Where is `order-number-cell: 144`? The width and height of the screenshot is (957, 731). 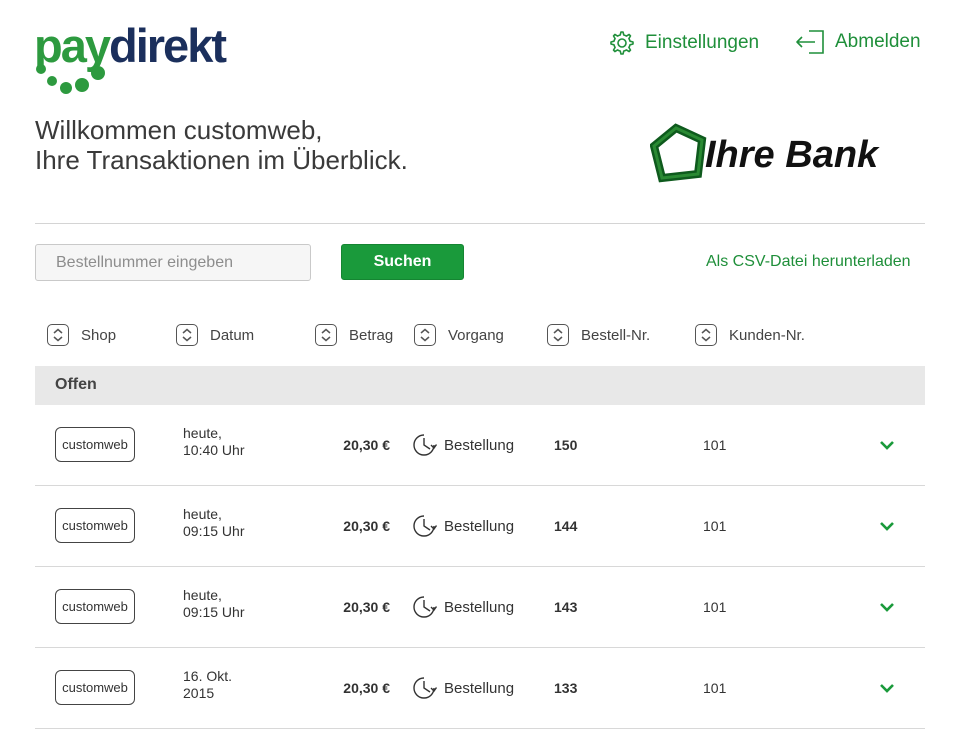
order-number-cell: 144 is located at coordinates (566, 526).